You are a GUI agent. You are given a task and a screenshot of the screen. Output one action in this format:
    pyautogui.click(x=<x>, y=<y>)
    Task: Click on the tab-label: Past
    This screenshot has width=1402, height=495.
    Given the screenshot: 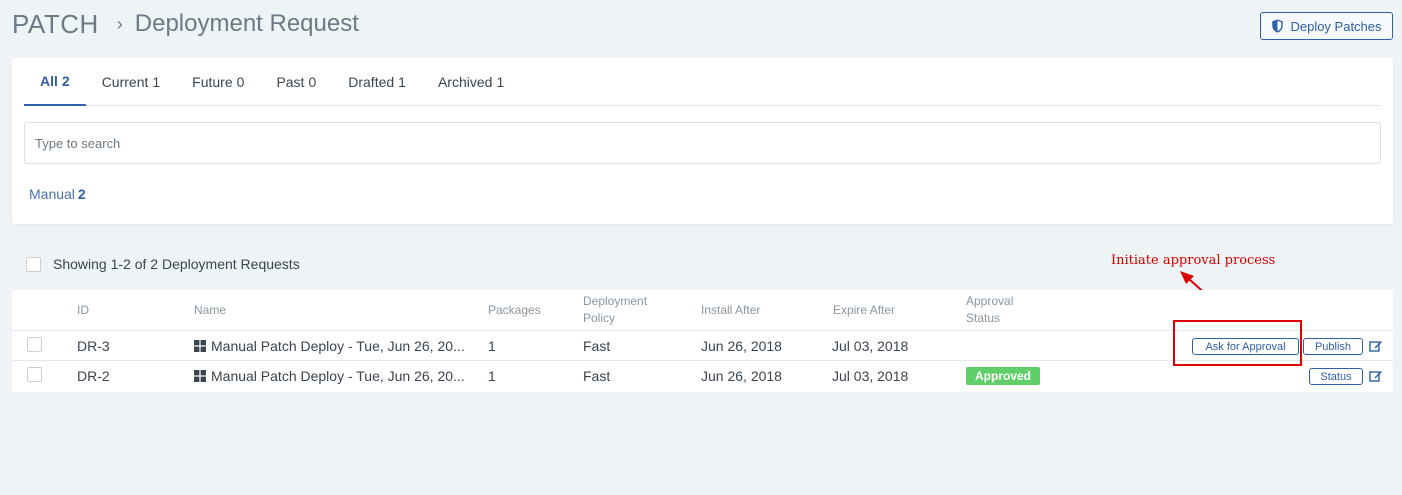 What is the action you would take?
    pyautogui.click(x=290, y=82)
    